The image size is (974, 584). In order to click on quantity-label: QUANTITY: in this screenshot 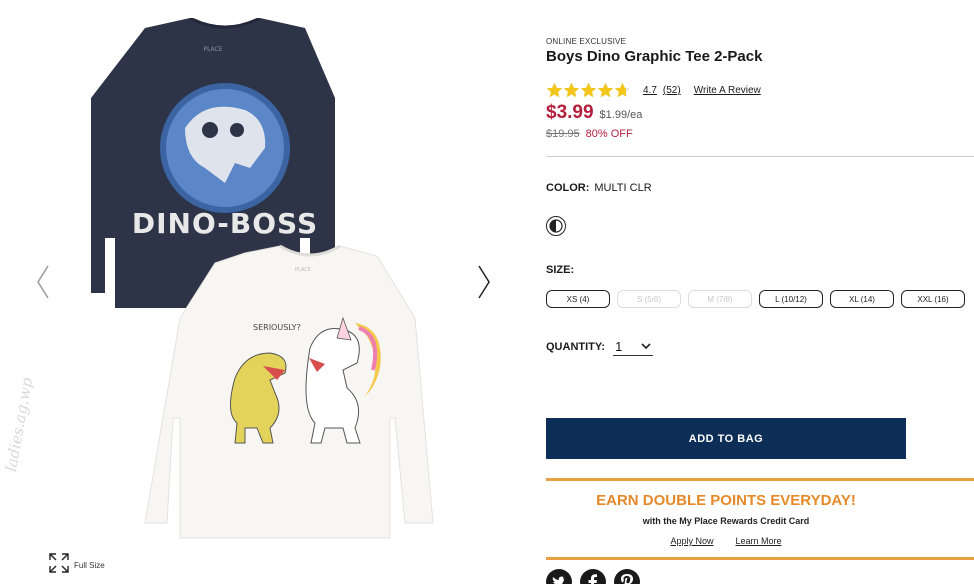, I will do `click(576, 347)`.